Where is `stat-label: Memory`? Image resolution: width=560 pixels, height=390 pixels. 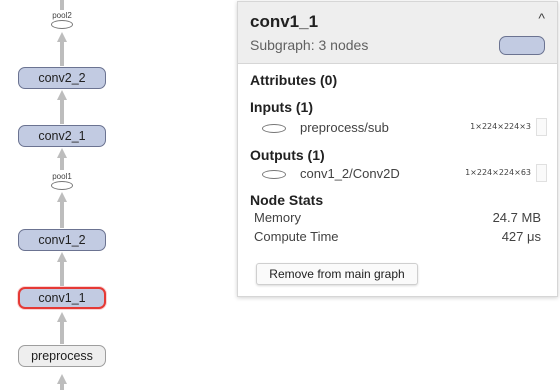
stat-label: Memory is located at coordinates (277, 217).